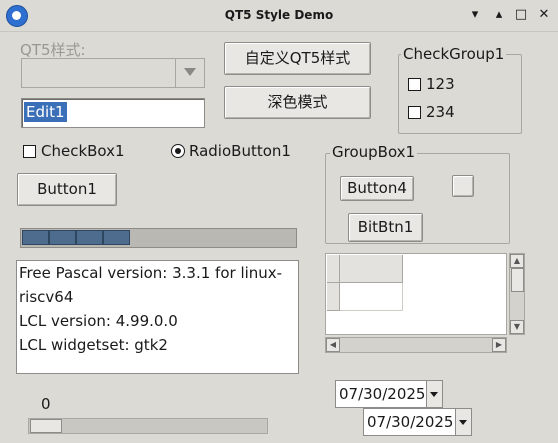 The width and height of the screenshot is (558, 443). I want to click on string-grid, so click(416, 294).